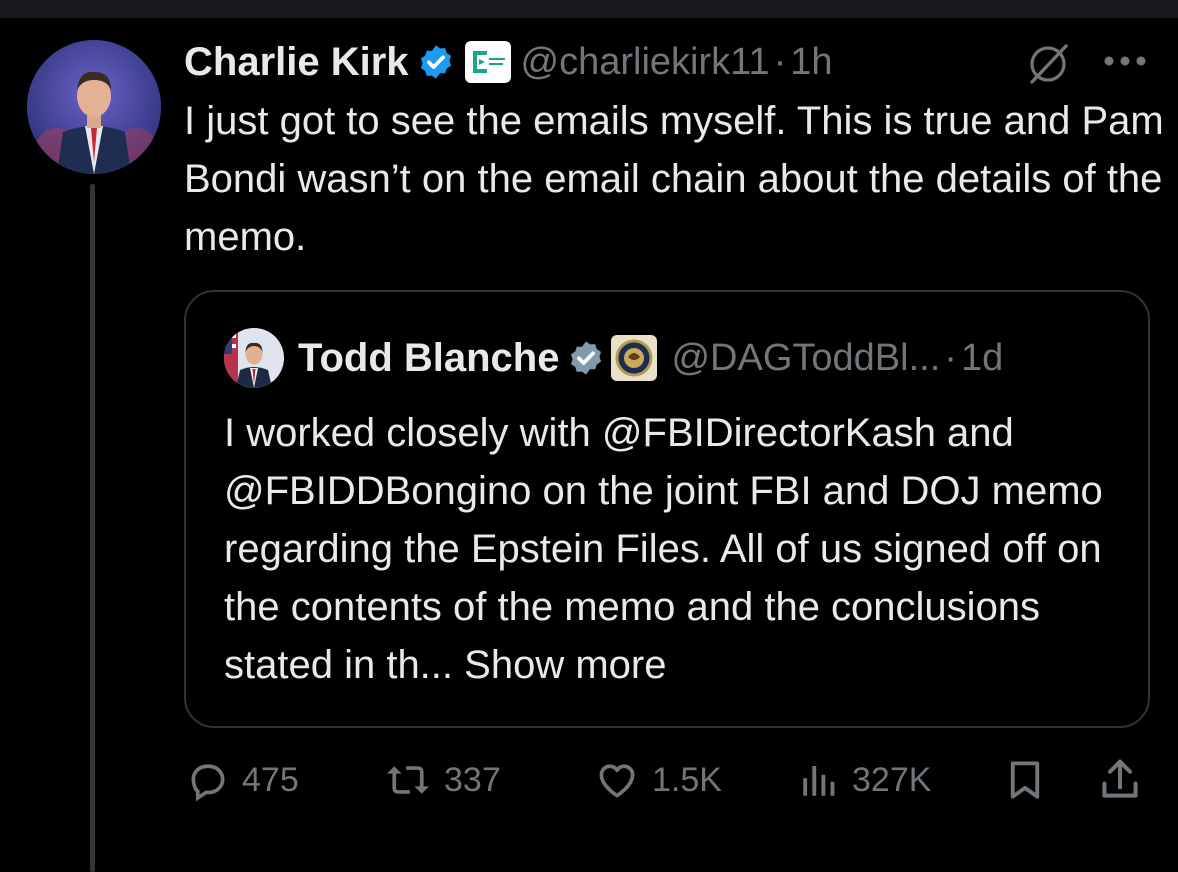 The width and height of the screenshot is (1178, 872). What do you see at coordinates (687, 779) in the screenshot?
I see `like-count: 1.5K` at bounding box center [687, 779].